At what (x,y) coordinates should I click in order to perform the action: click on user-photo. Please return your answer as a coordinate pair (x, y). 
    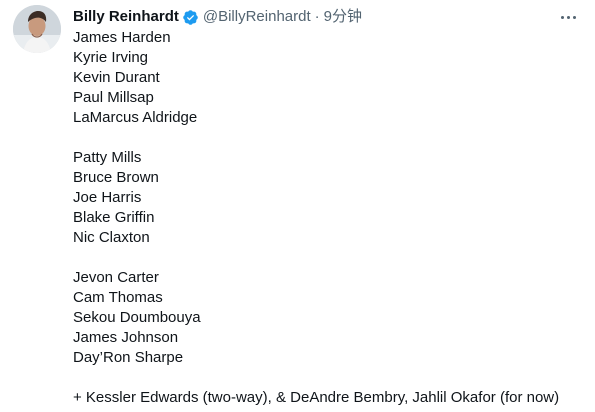
    Looking at the image, I should click on (37, 29).